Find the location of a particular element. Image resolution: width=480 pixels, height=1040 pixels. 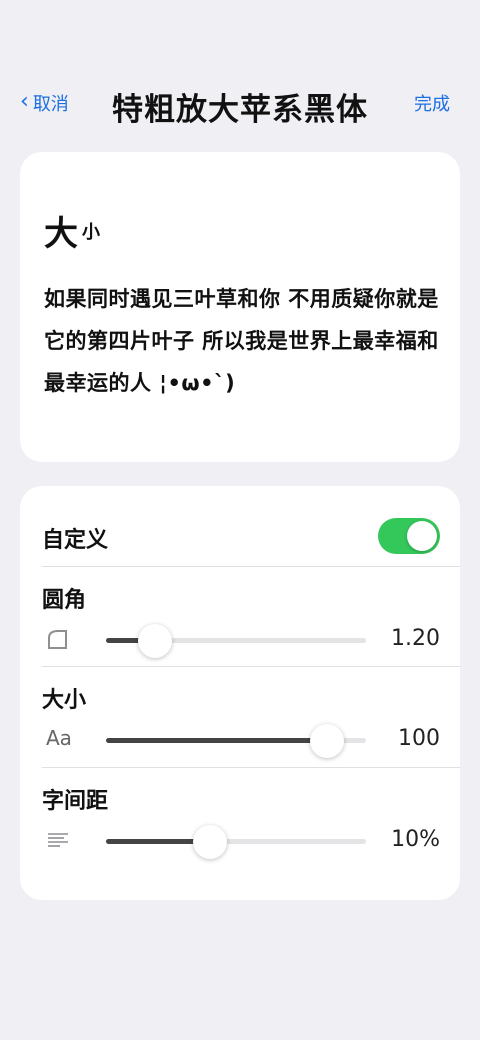

font-size-slider-row: Aa 100 is located at coordinates (240, 740).